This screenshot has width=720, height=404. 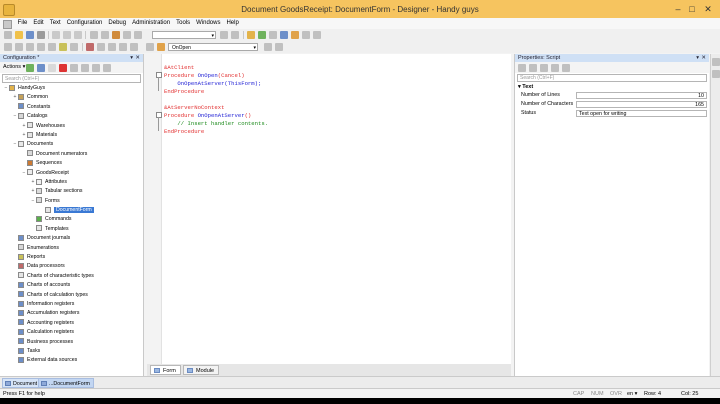 What do you see at coordinates (134, 47) in the screenshot?
I see `procedure-list-icon` at bounding box center [134, 47].